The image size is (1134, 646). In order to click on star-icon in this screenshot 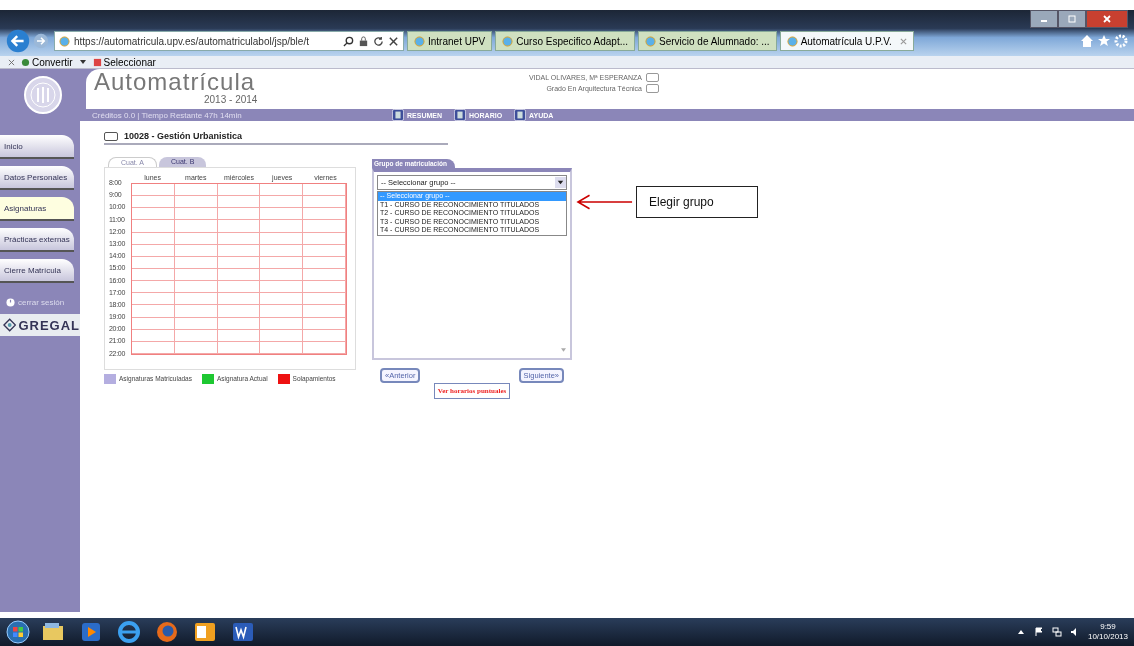, I will do `click(1104, 41)`.